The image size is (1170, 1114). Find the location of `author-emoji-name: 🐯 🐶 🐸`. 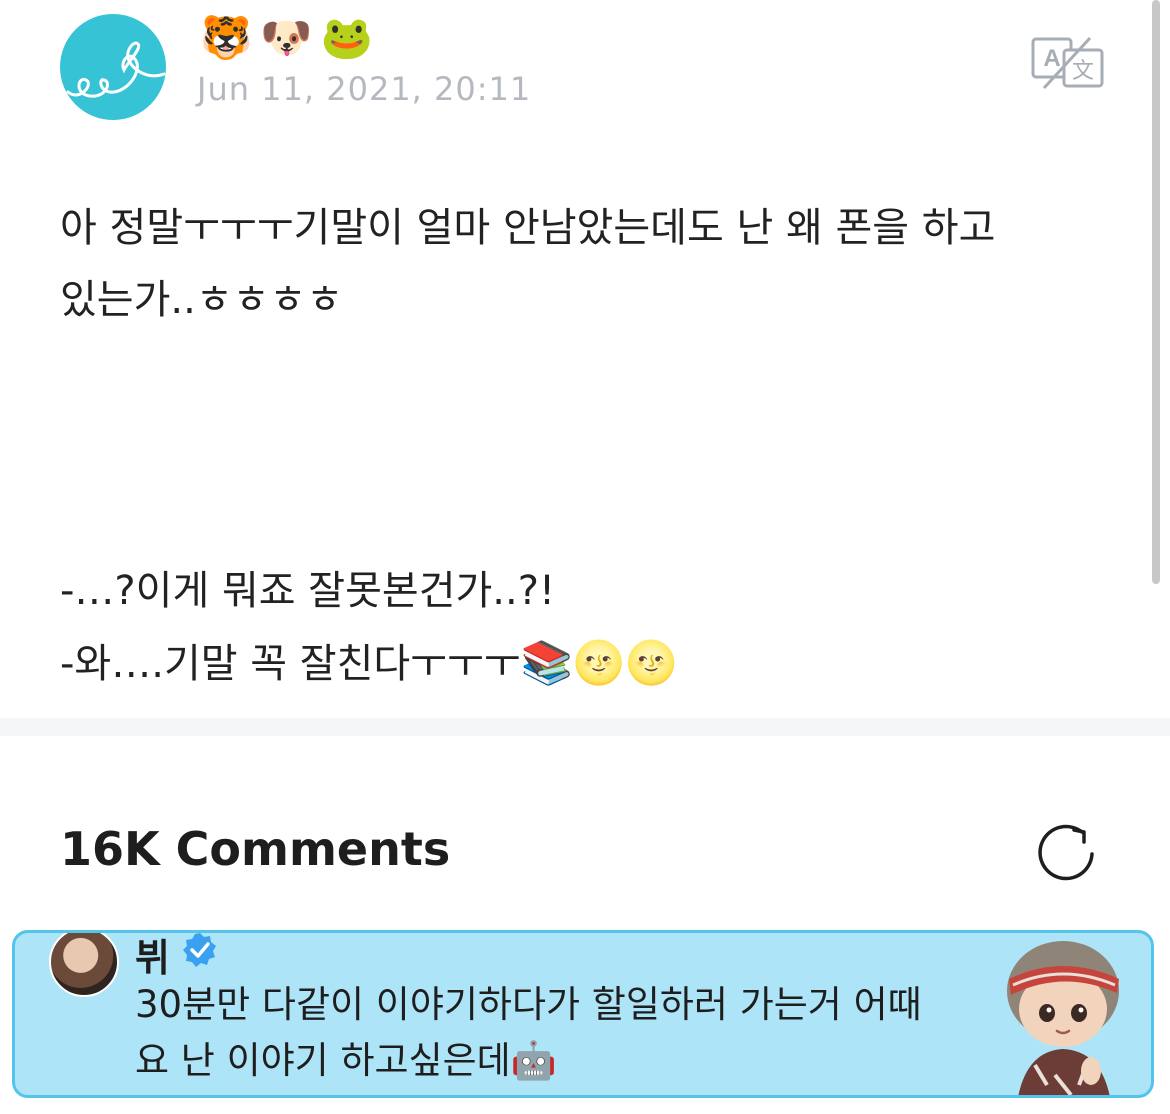

author-emoji-name: 🐯 🐶 🐸 is located at coordinates (286, 38).